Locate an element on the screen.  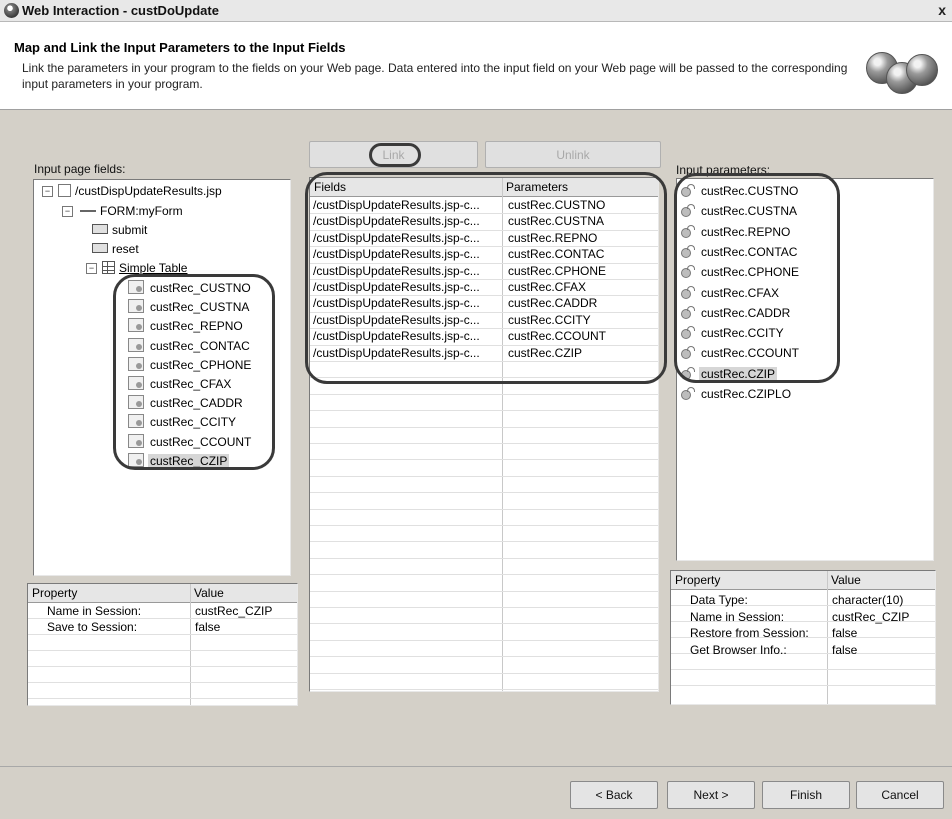
property-row: Save to Session: false is located at coordinates (162, 627).